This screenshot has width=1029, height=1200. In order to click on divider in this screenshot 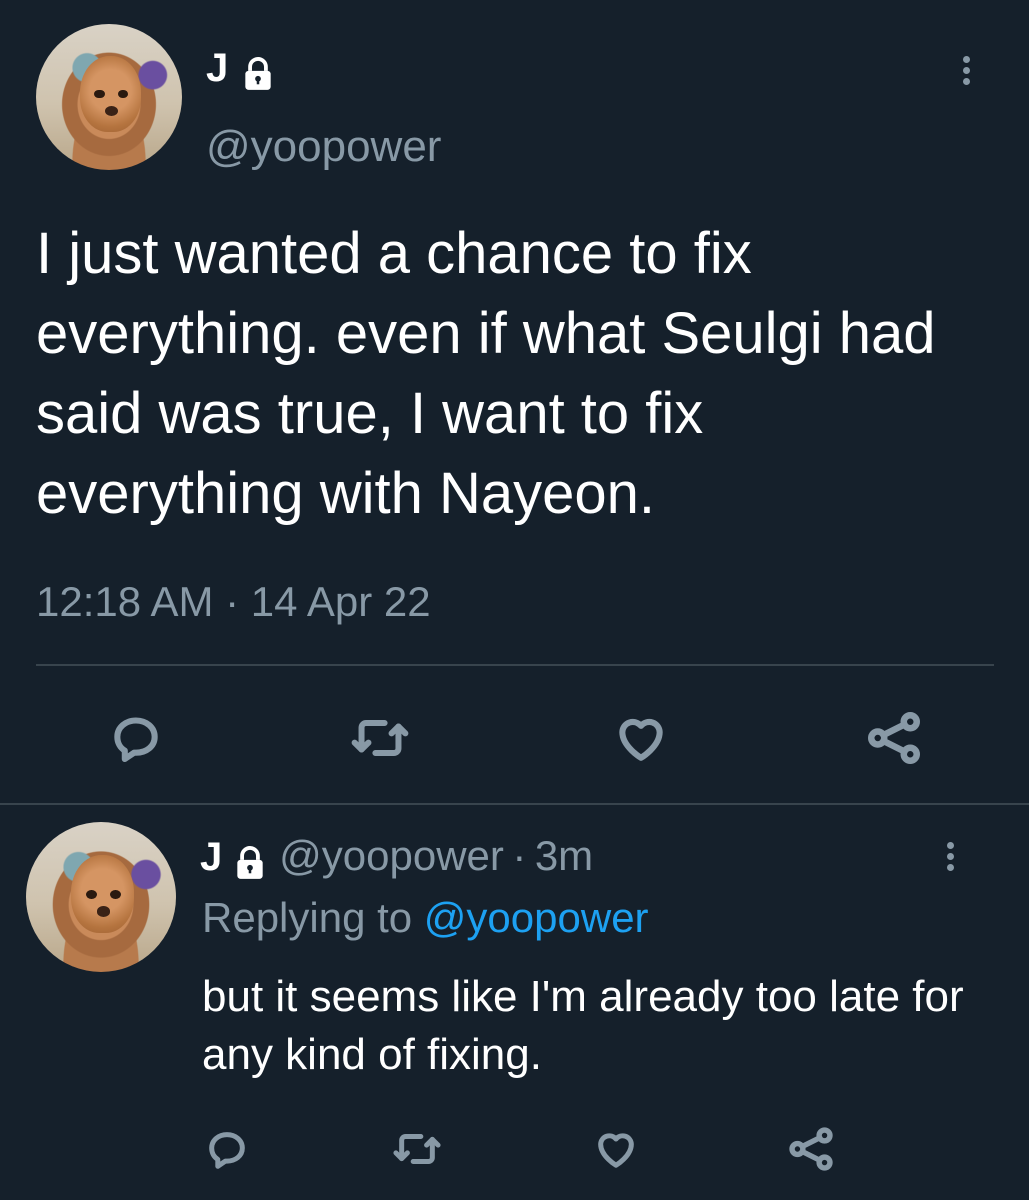, I will do `click(515, 665)`.